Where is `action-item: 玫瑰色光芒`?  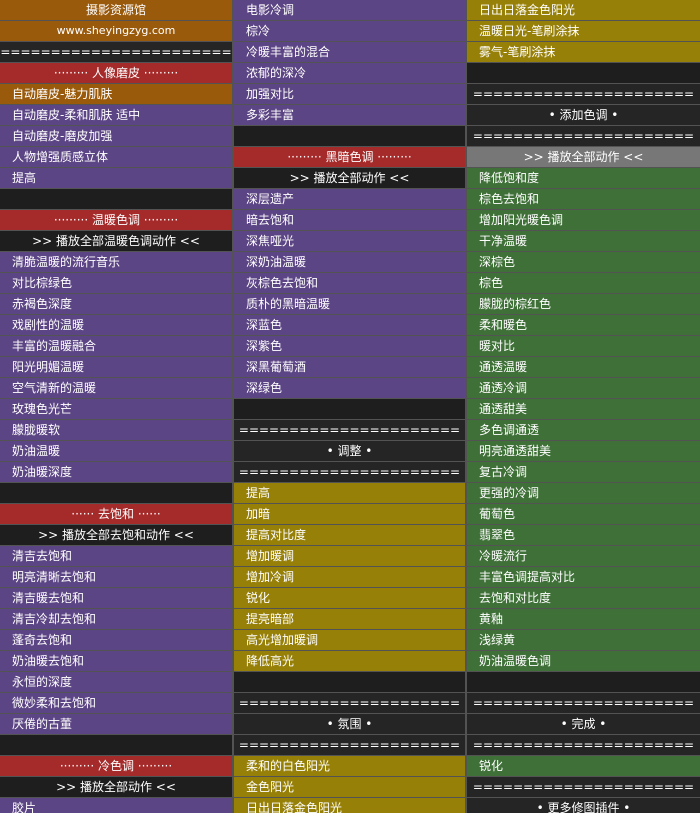 action-item: 玫瑰色光芒 is located at coordinates (116, 409).